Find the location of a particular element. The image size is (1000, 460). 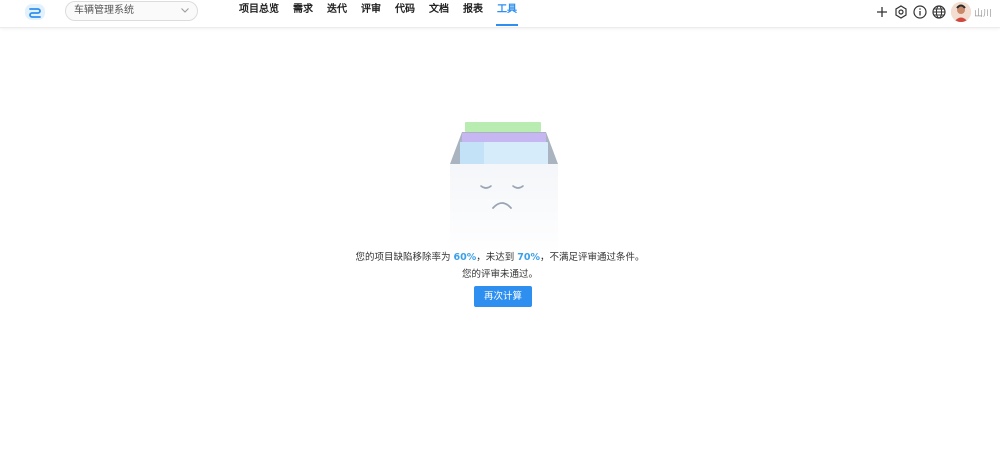

top-bar: 车辆管理系统 项目总览 需求 迭代 评审 代码 文档 报表 工具 山川 is located at coordinates (500, 14).